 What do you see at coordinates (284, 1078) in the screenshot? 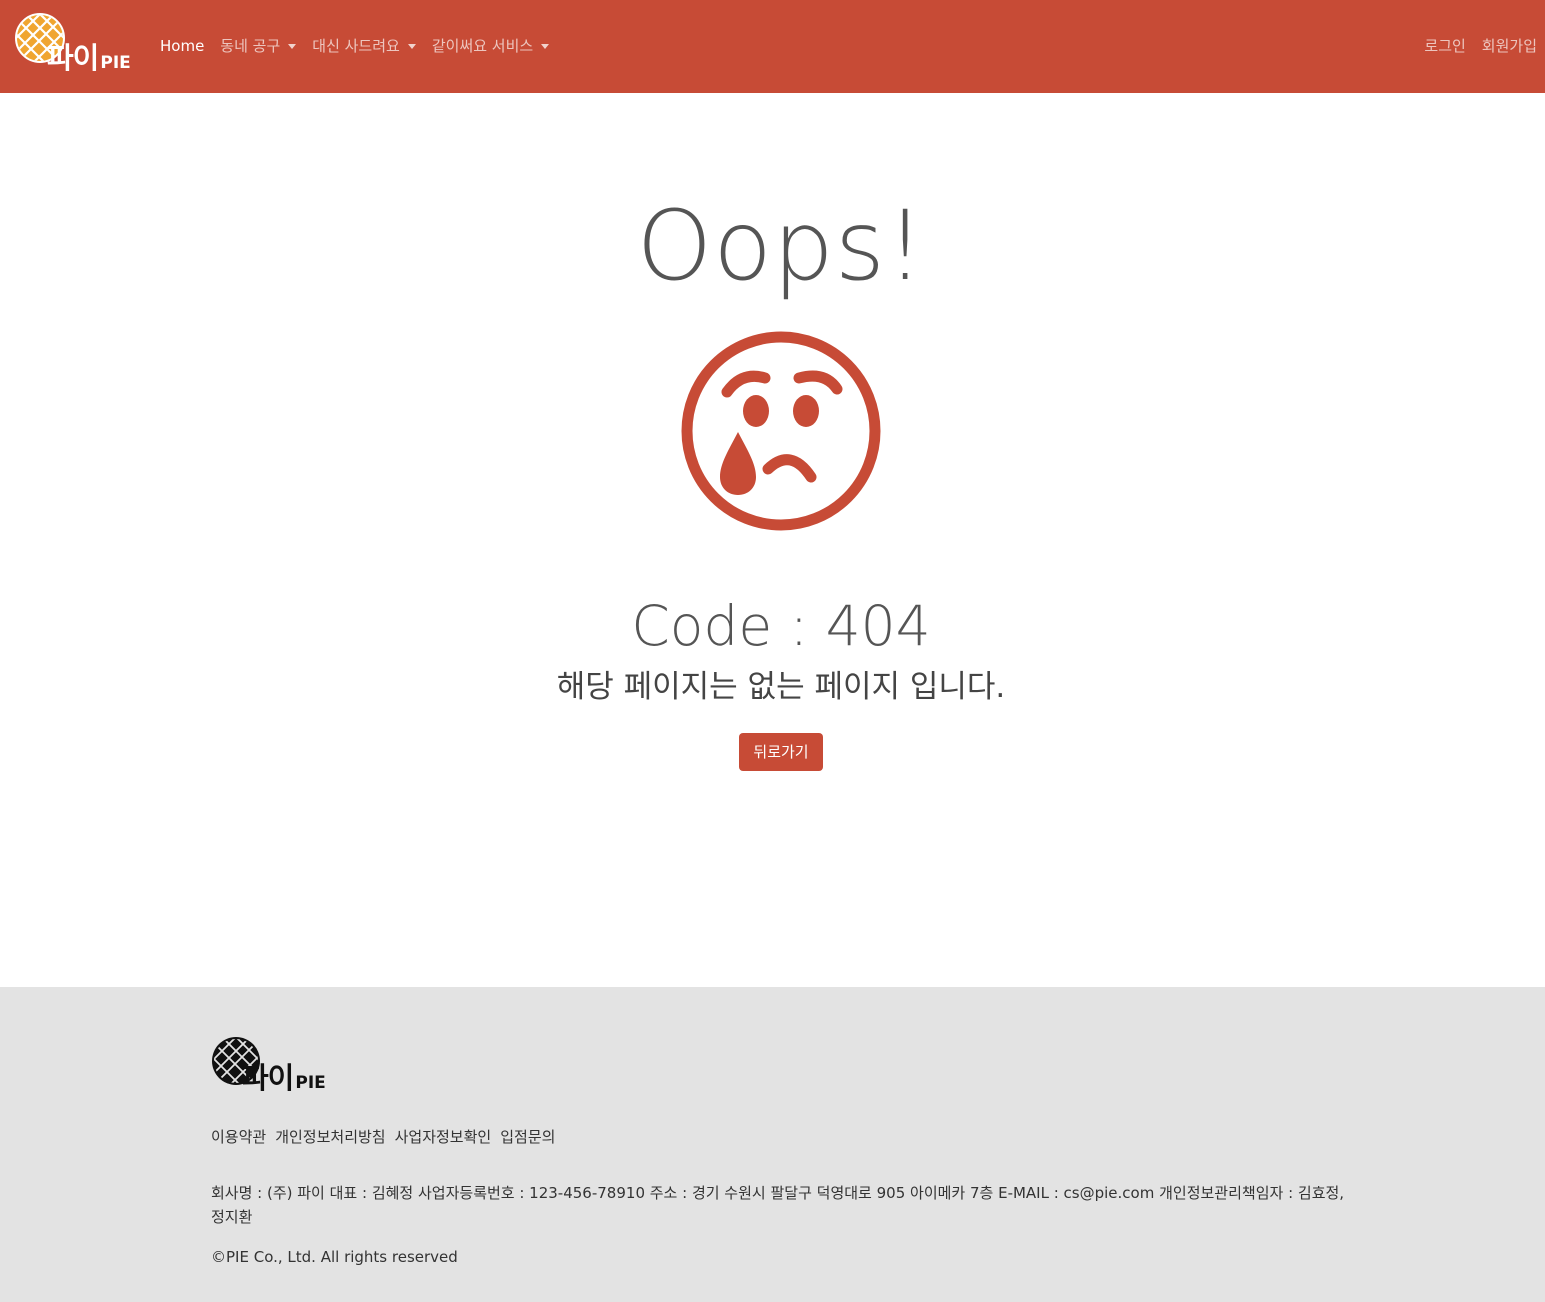
I see `footer-wordmark: 파이 PIE` at bounding box center [284, 1078].